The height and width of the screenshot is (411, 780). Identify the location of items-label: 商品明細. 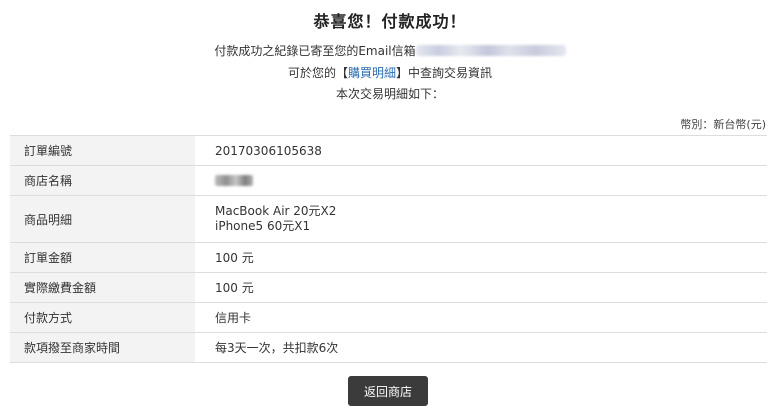
(102, 219).